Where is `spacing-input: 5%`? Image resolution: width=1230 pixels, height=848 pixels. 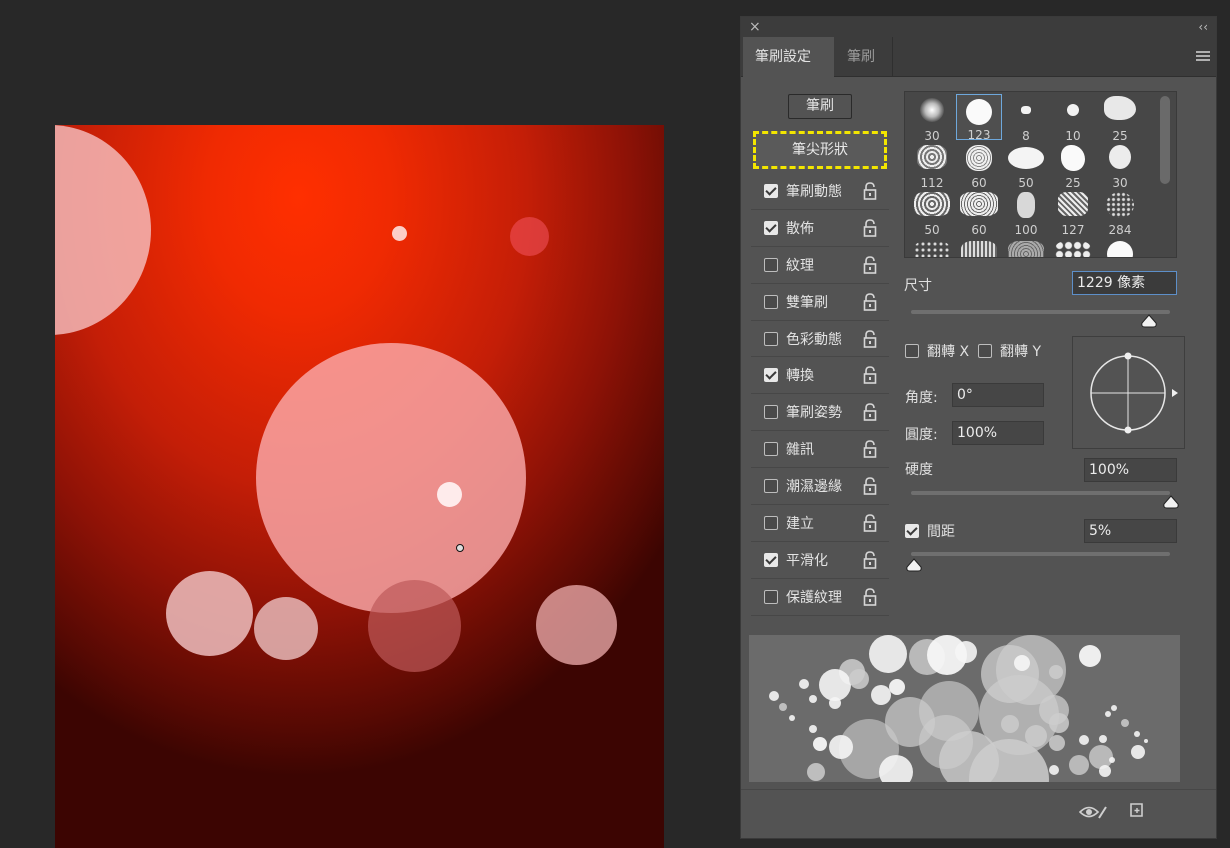
spacing-input: 5% is located at coordinates (1130, 531).